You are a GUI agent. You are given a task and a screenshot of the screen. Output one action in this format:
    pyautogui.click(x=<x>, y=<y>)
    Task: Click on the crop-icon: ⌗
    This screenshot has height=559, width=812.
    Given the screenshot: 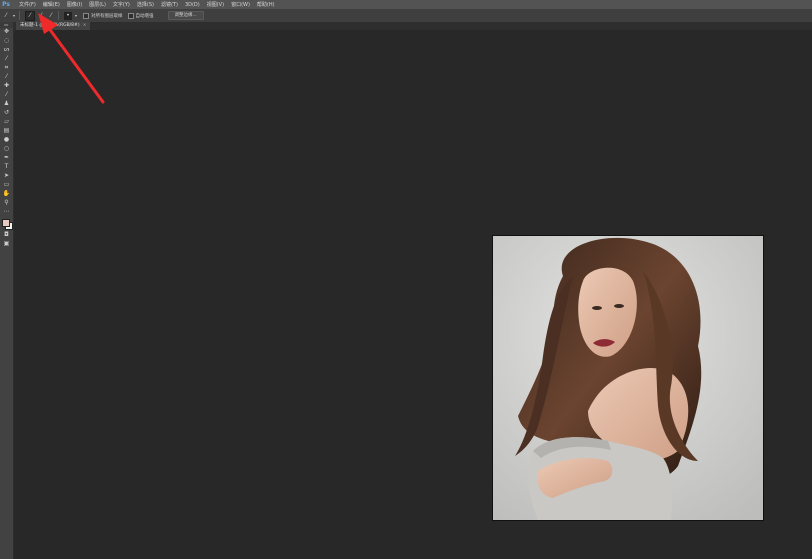 What is the action you would take?
    pyautogui.click(x=6, y=68)
    